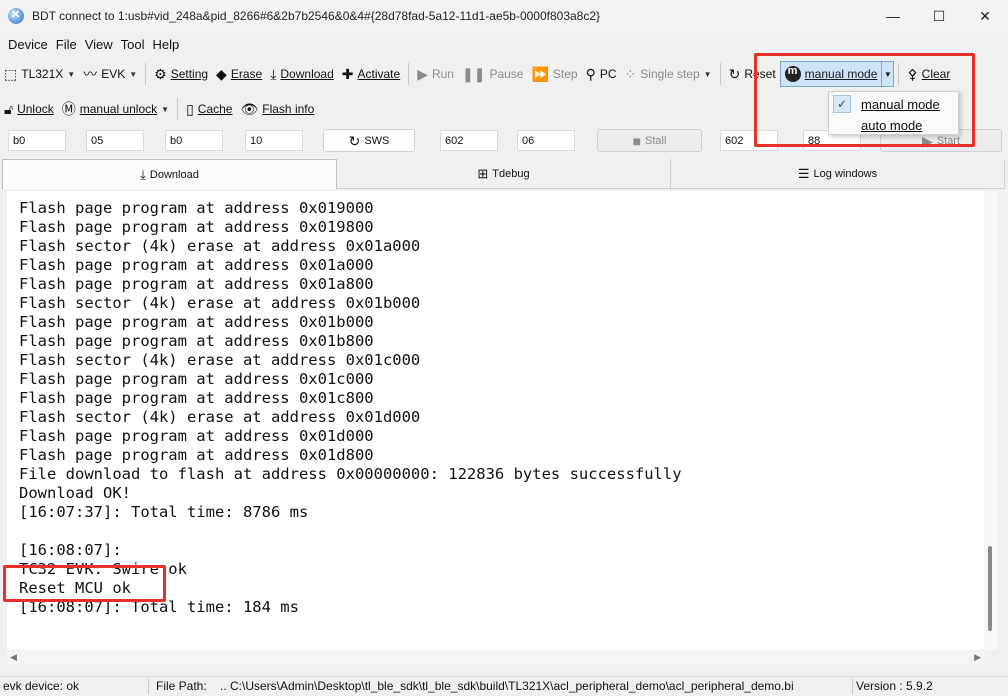 Image resolution: width=1008 pixels, height=696 pixels. I want to click on menu-item-auto-mode: auto mode, so click(893, 125).